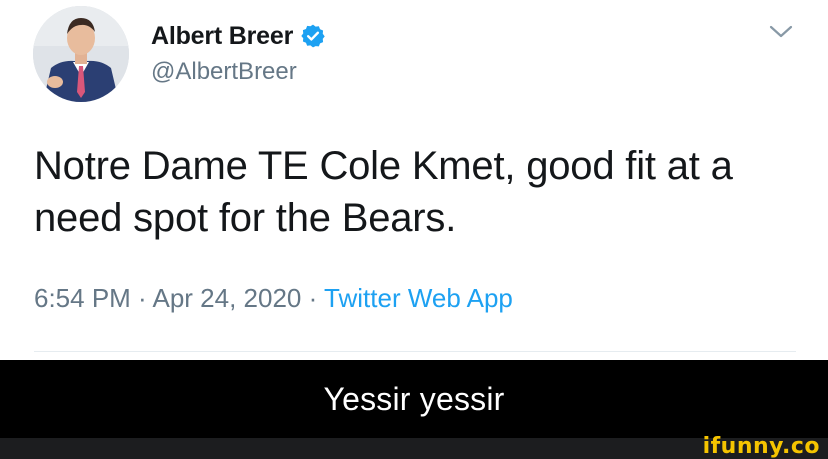 Image resolution: width=828 pixels, height=459 pixels. What do you see at coordinates (227, 298) in the screenshot?
I see `tweet-date: Apr 24, 2020` at bounding box center [227, 298].